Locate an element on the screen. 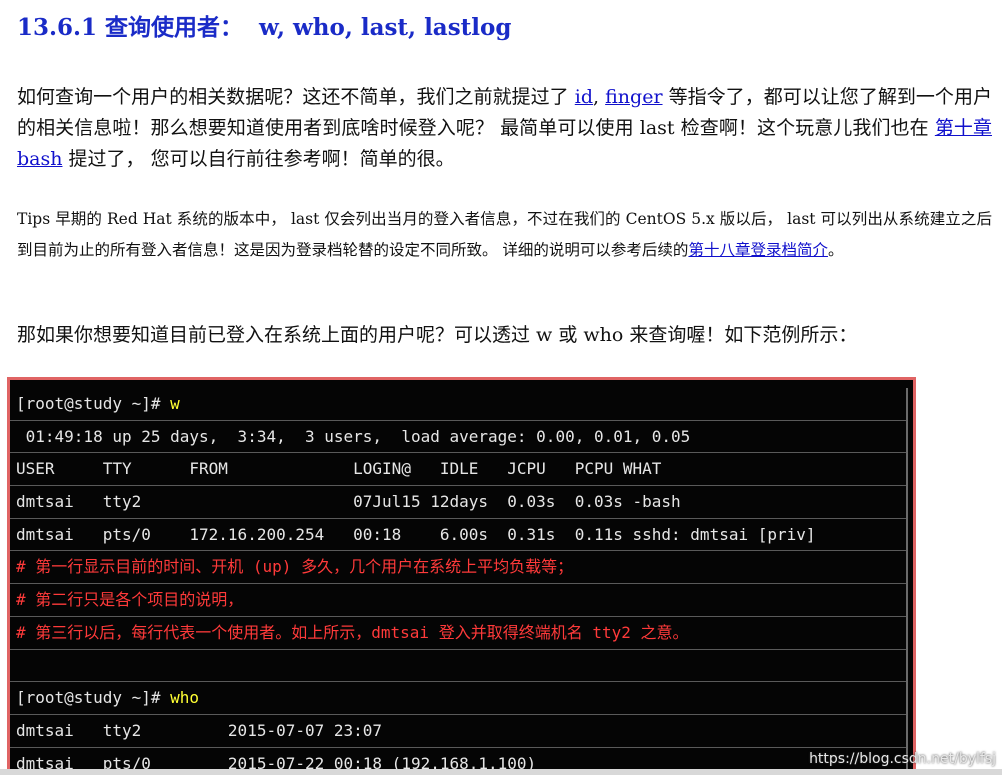 This screenshot has height=775, width=1002. terminal-line-who-command: [root@study ~]# who is located at coordinates (458, 698).